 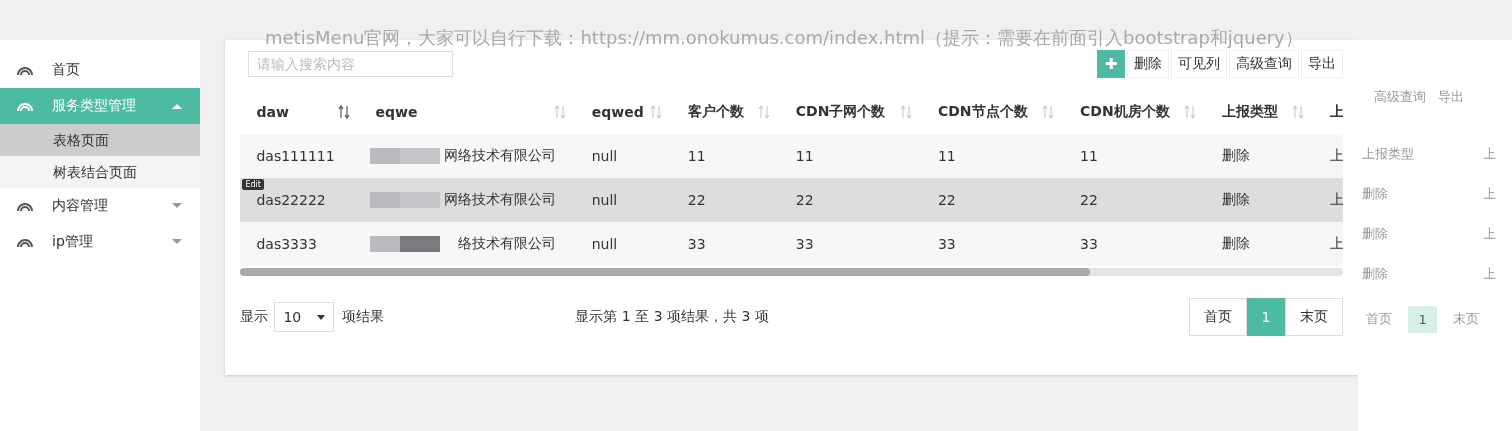 I want to click on table-row: das111111 网络技术有限公司 null 11 11 11 11 删除 上, so click(x=792, y=156).